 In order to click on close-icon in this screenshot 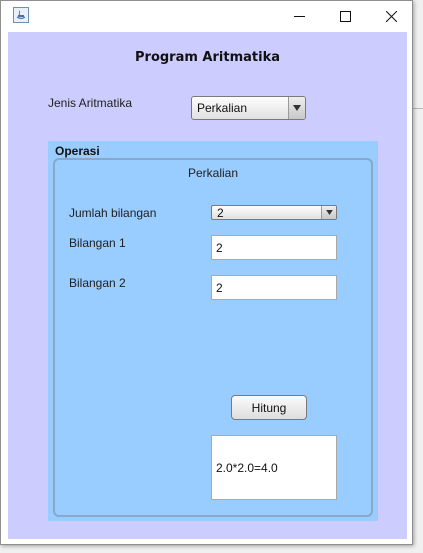, I will do `click(391, 16)`.